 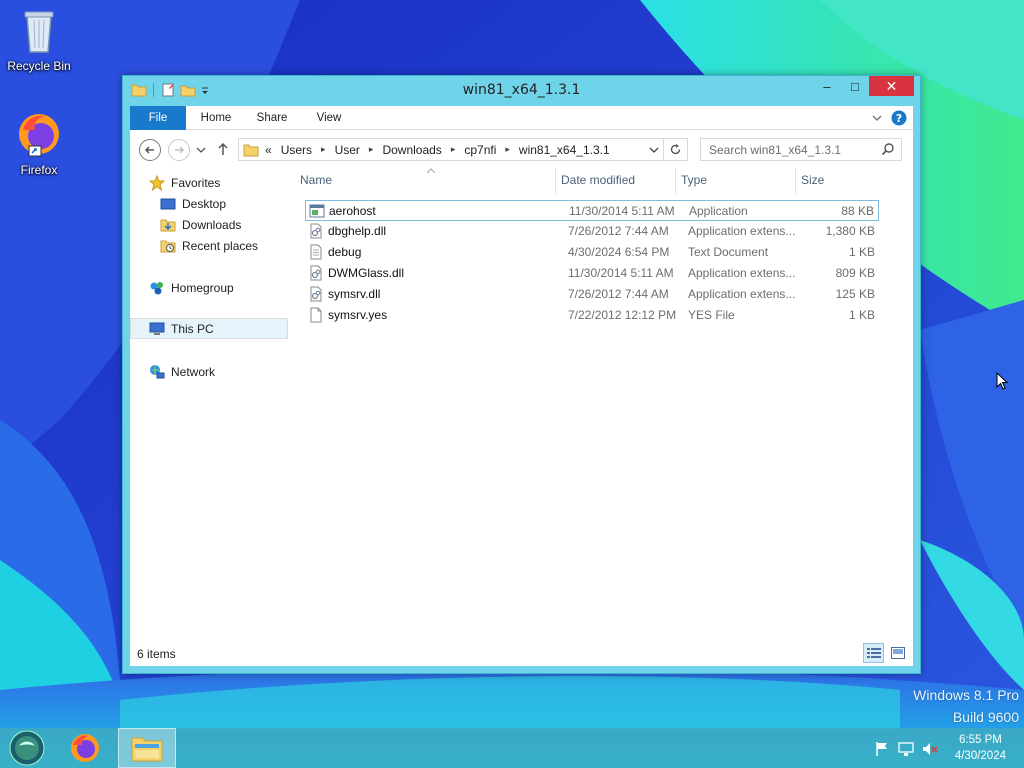 I want to click on file-explorer-icon, so click(x=147, y=749).